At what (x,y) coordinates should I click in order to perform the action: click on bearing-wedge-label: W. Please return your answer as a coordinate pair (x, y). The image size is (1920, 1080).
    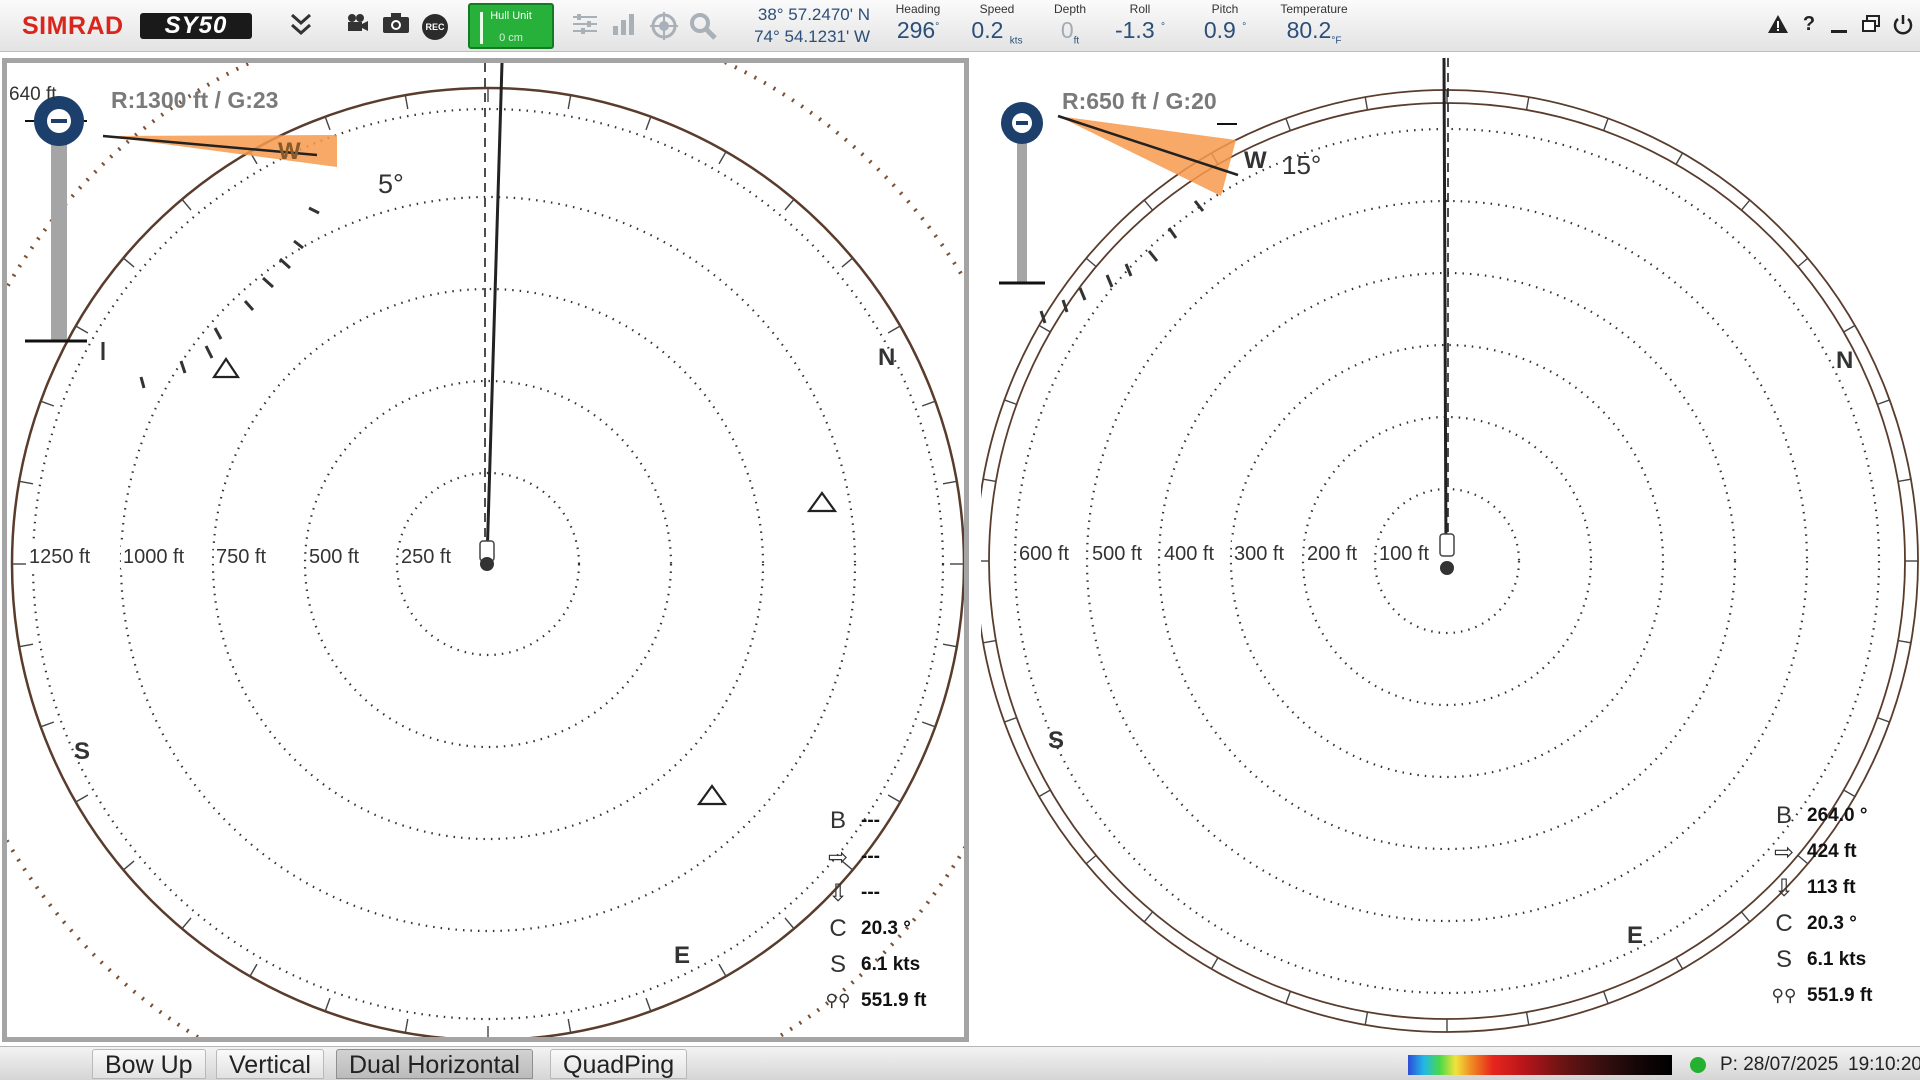
    Looking at the image, I should click on (289, 151).